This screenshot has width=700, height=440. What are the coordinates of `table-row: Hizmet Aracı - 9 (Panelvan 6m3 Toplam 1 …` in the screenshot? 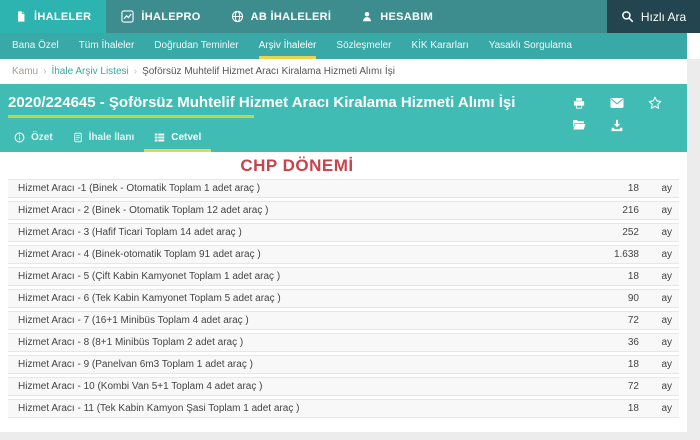 It's located at (343, 364).